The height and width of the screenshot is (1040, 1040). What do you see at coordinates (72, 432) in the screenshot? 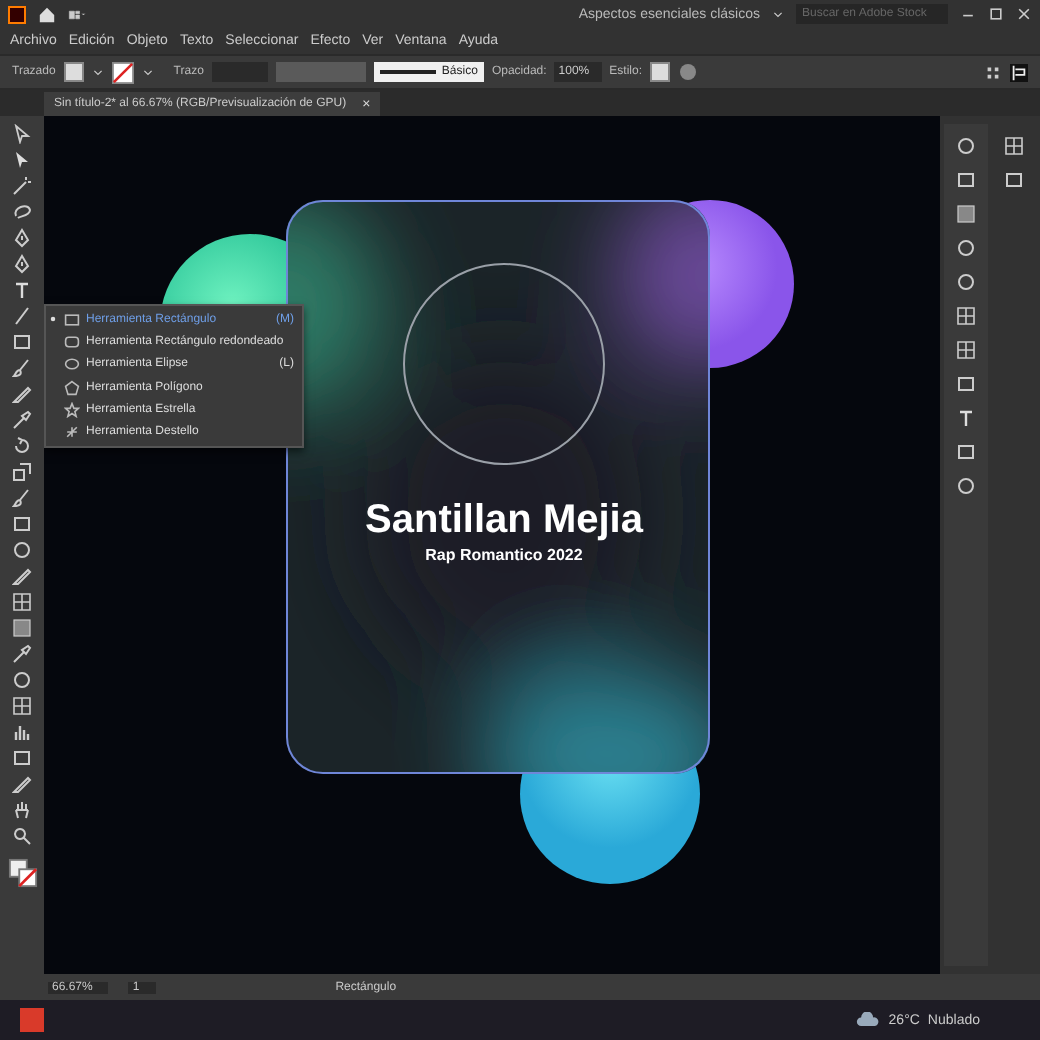
I see `flare-icon` at bounding box center [72, 432].